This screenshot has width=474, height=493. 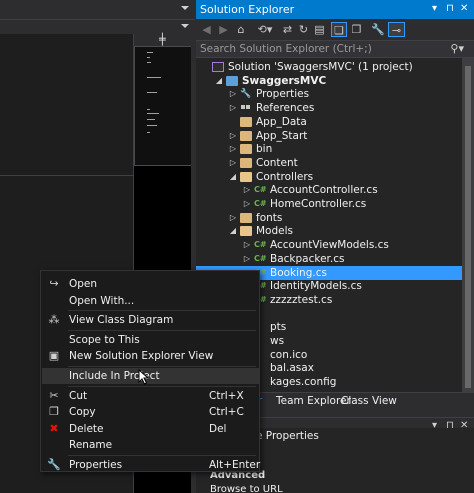 What do you see at coordinates (54, 283) in the screenshot?
I see `open-icon: ↪` at bounding box center [54, 283].